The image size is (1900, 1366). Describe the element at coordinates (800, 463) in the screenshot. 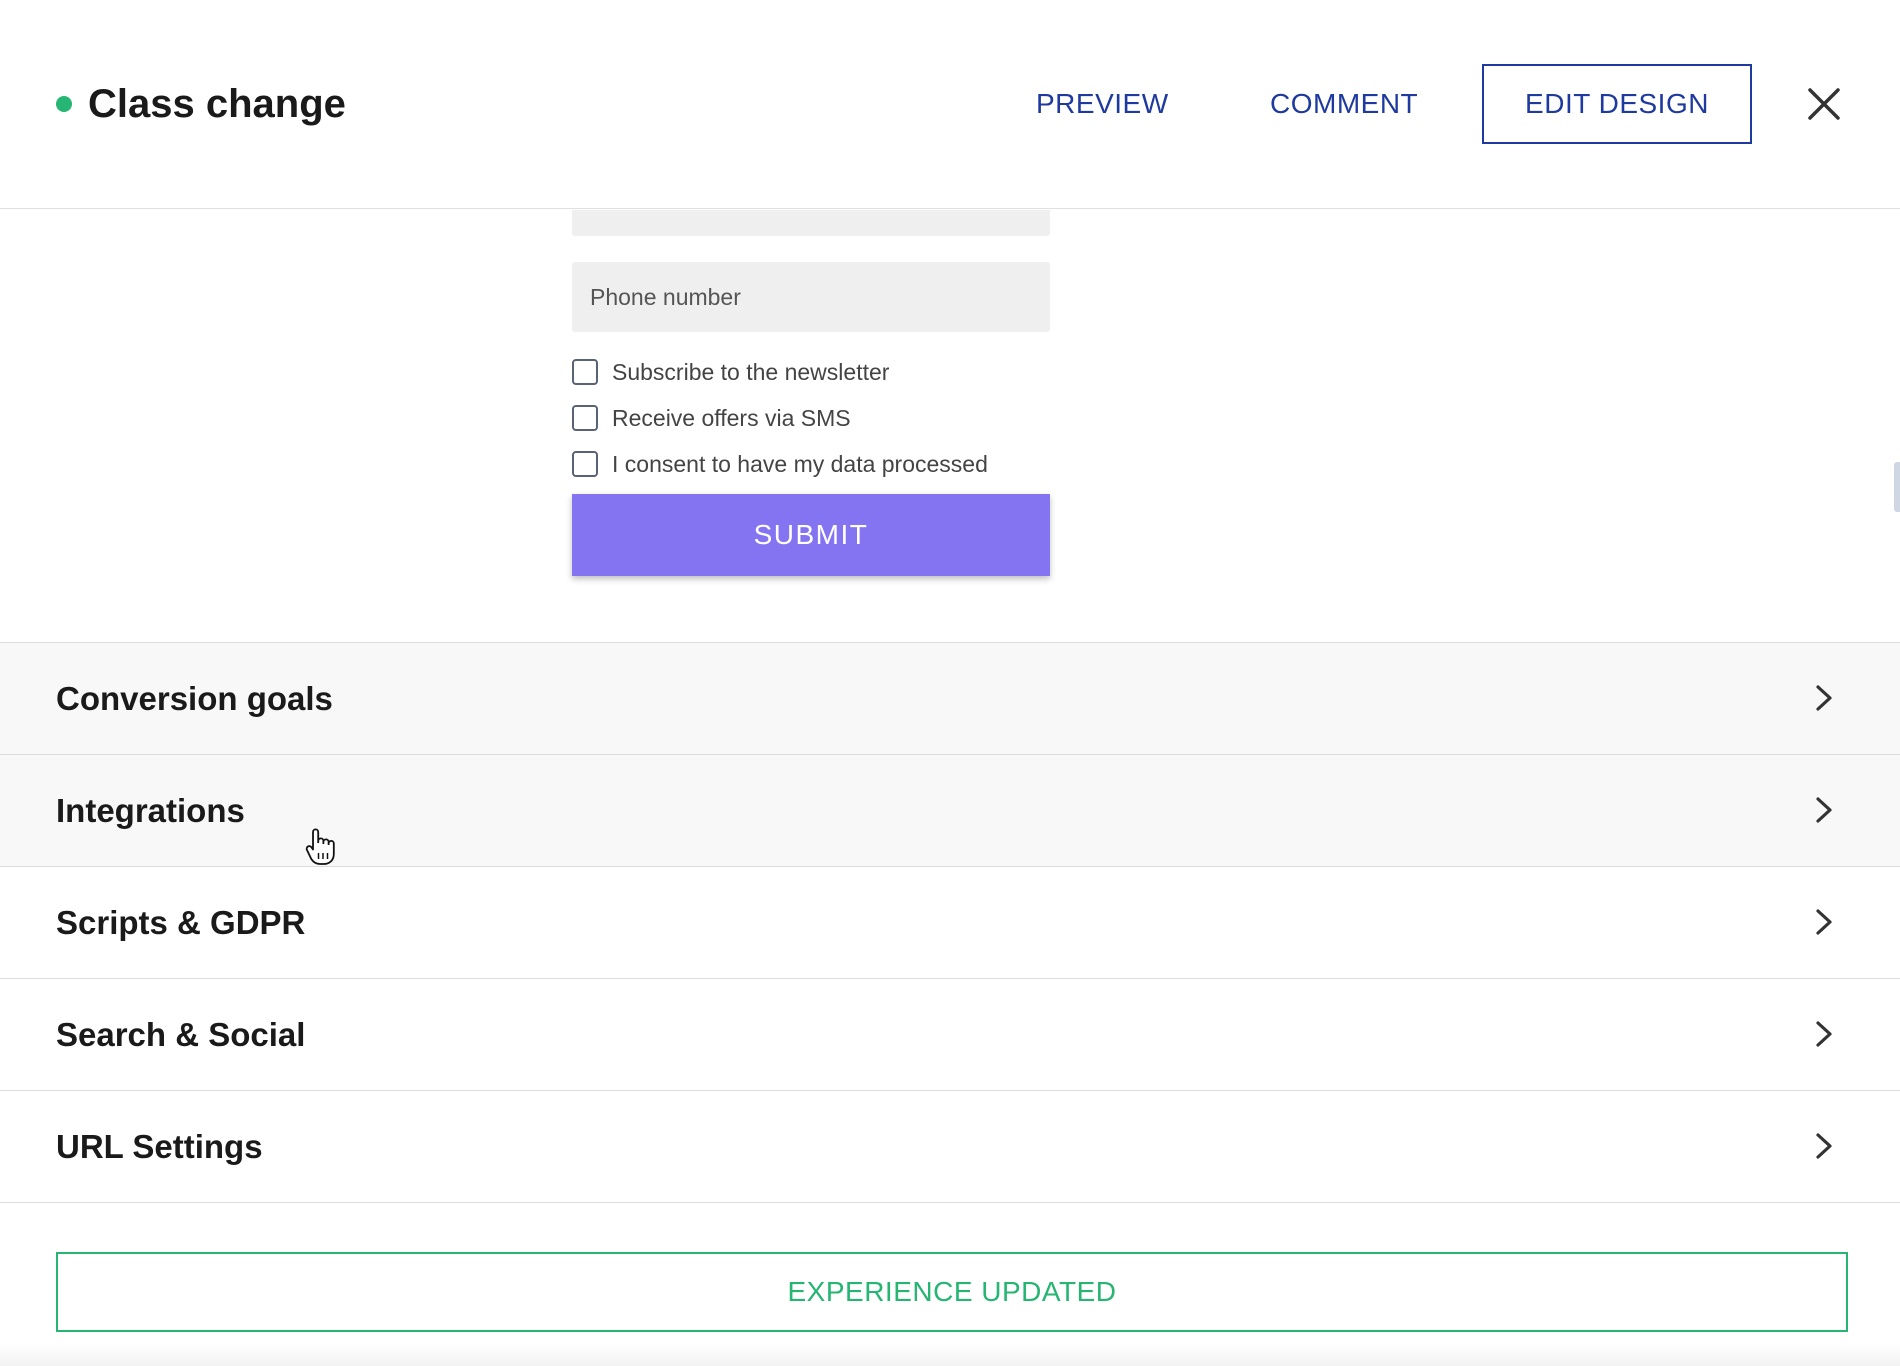

I see `consent-label: I consent to have my data processed` at that location.